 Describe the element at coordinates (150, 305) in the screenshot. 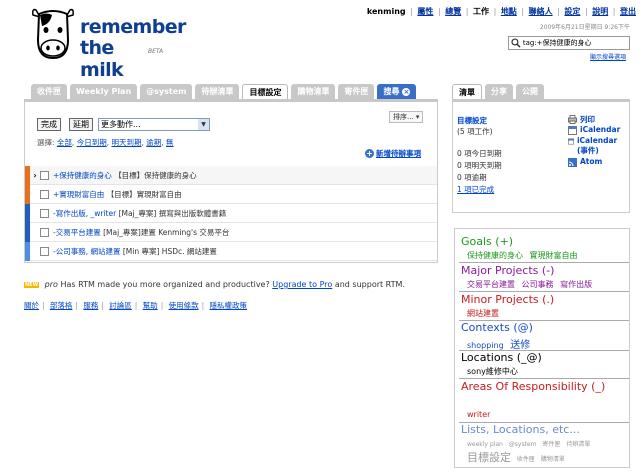

I see `footer-link-help: 幫助` at that location.